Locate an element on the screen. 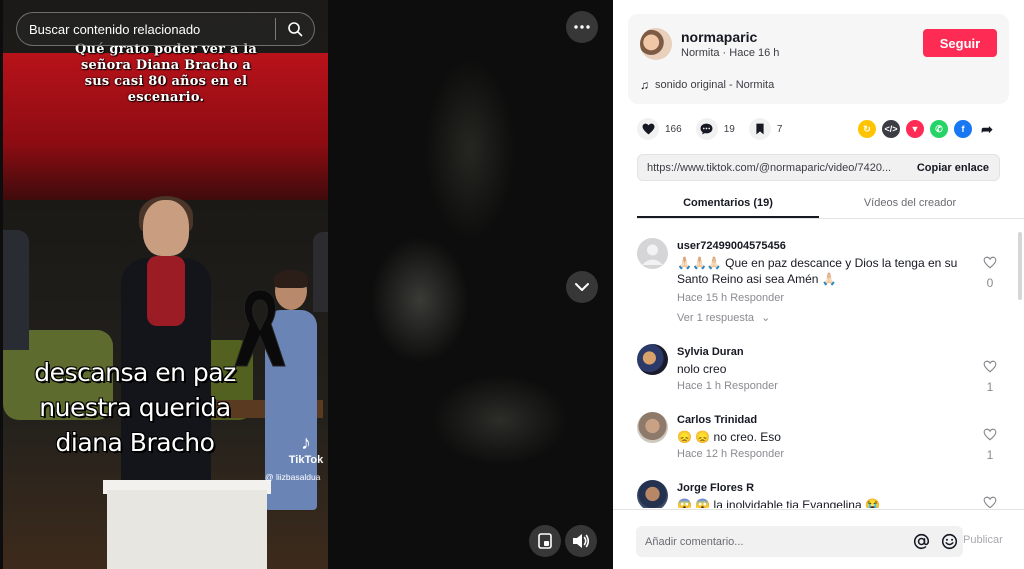 Image resolution: width=1024 pixels, height=569 pixels. comment-like-button is located at coordinates (990, 502).